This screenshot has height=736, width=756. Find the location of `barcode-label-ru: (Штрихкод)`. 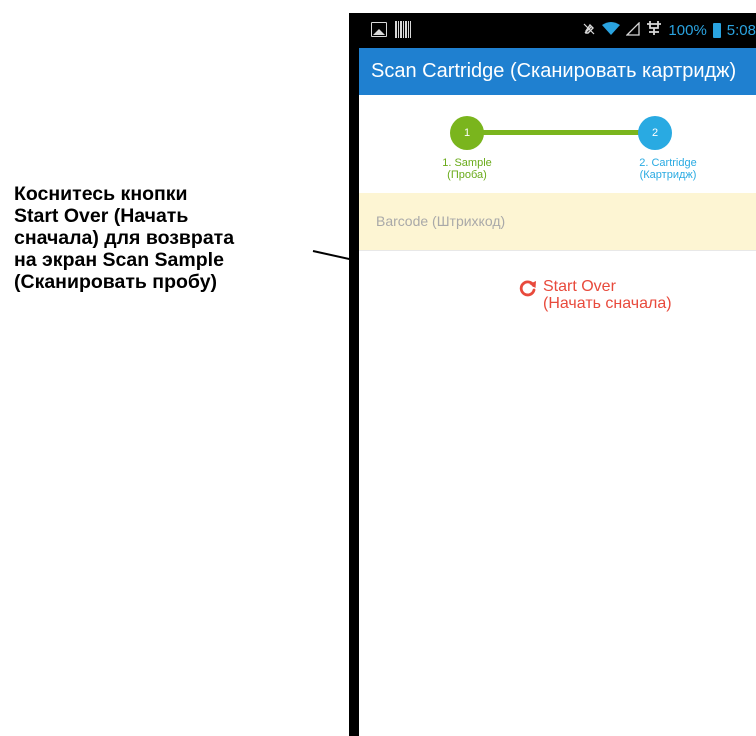

barcode-label-ru: (Штрихкод) is located at coordinates (469, 221).